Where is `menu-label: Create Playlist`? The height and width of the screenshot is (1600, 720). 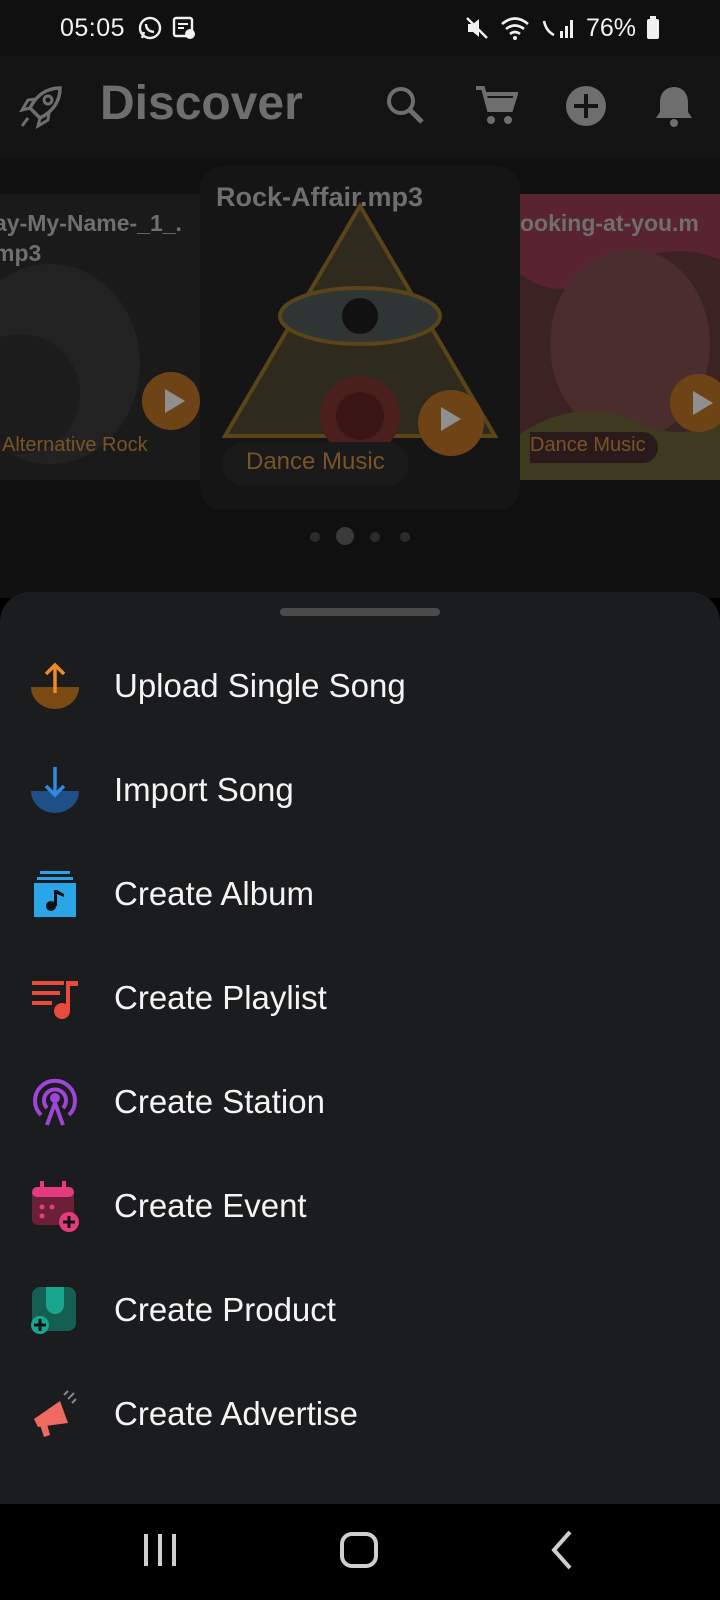
menu-label: Create Playlist is located at coordinates (220, 997).